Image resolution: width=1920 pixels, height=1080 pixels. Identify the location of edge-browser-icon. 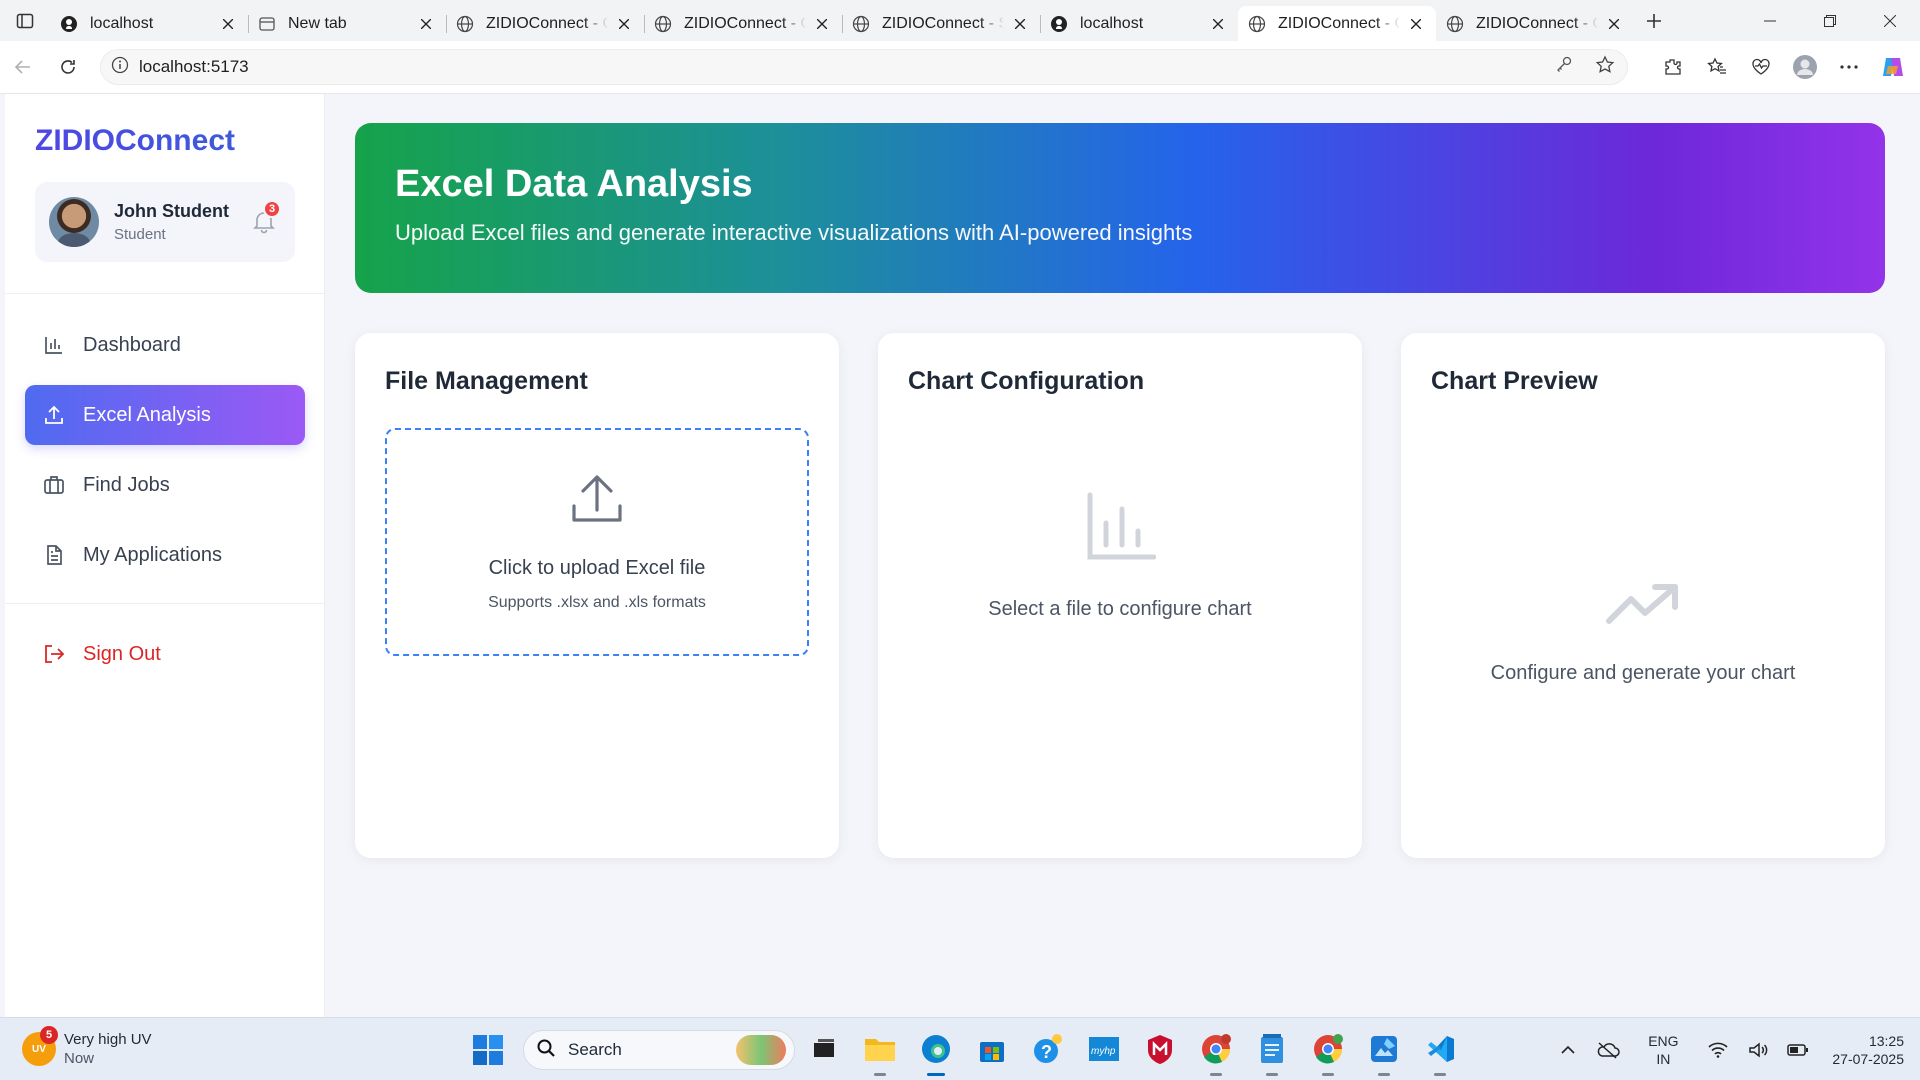
(936, 1053).